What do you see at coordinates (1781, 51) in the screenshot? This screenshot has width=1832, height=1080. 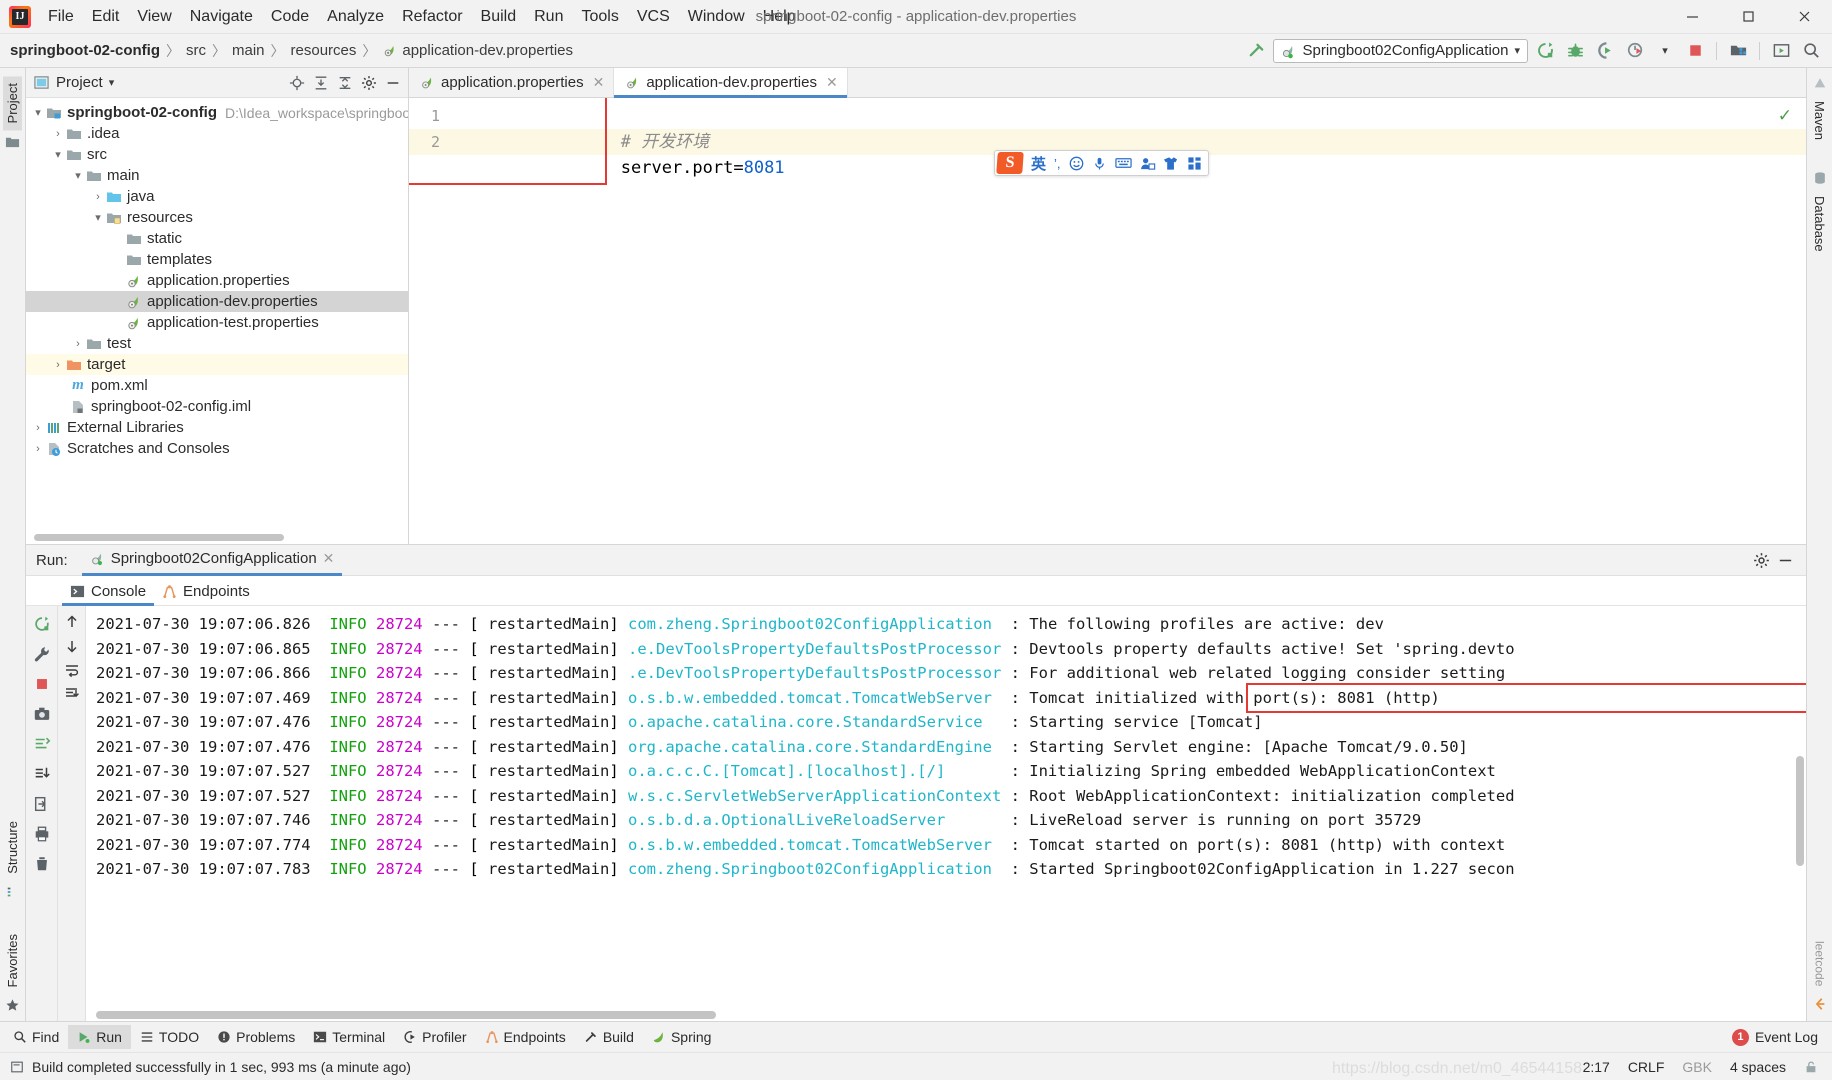 I see `updates-icon` at bounding box center [1781, 51].